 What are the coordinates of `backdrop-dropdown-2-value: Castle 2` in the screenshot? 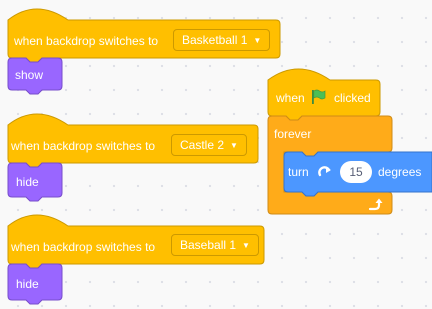 It's located at (202, 145).